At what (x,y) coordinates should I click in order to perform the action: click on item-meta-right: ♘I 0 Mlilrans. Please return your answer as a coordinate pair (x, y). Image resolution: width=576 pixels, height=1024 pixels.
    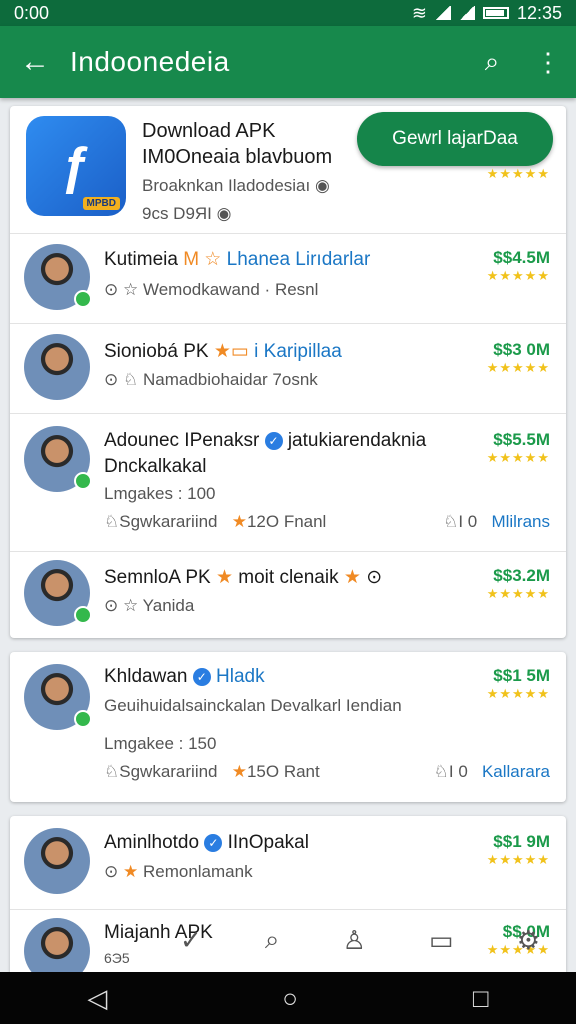
    Looking at the image, I should click on (496, 521).